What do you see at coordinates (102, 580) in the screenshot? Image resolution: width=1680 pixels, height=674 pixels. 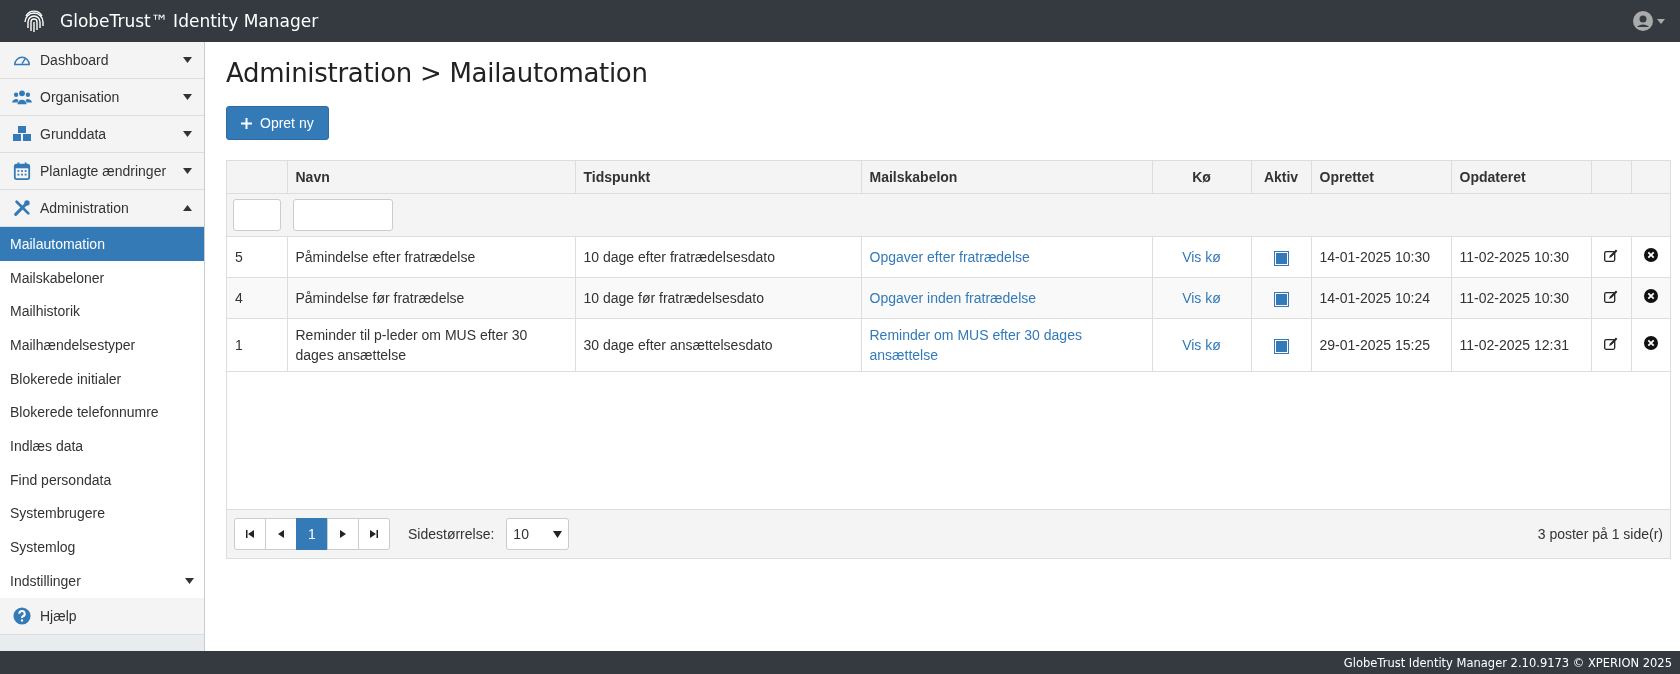 I see `sidebar-submenu: Indstillinger` at bounding box center [102, 580].